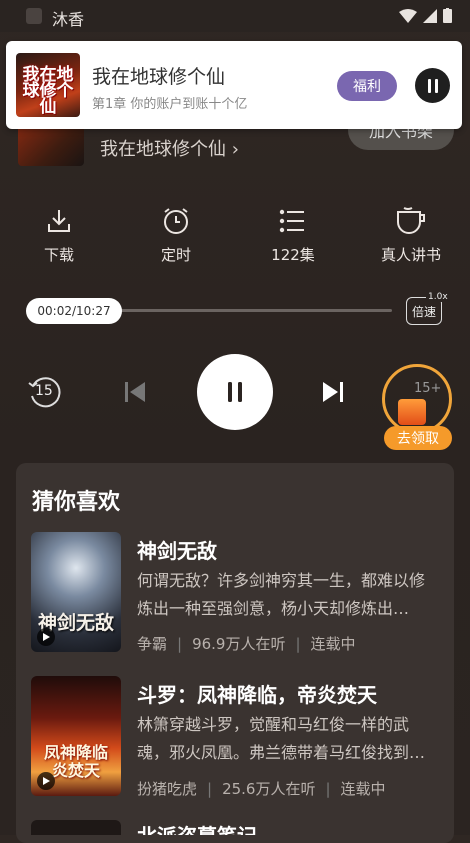 This screenshot has width=470, height=843. I want to click on speed-value: 1.0x, so click(438, 297).